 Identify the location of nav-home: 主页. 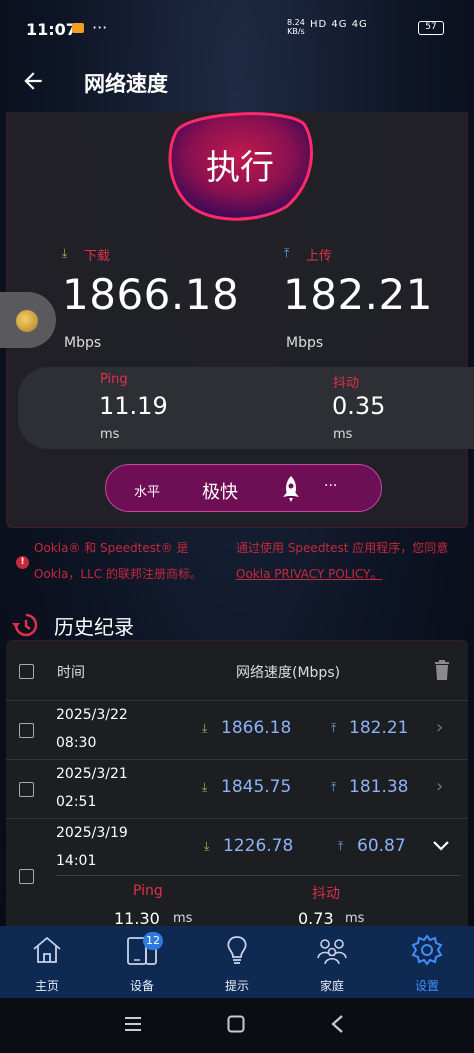
(47, 962).